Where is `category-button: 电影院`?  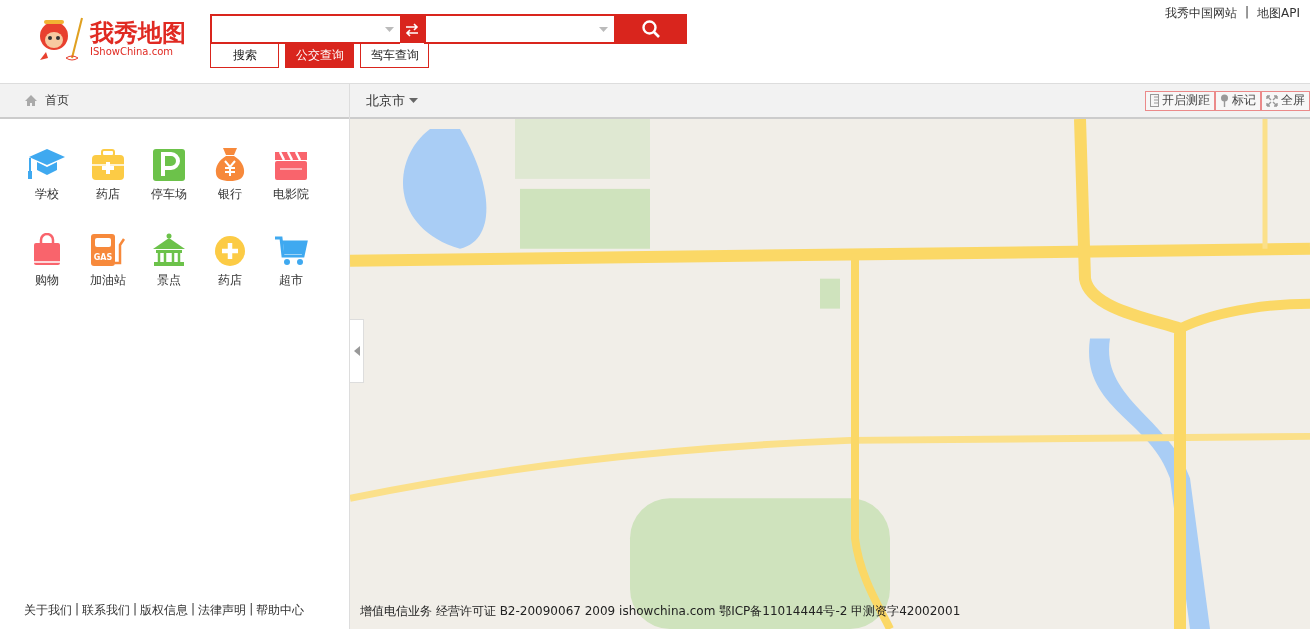
category-button: 电影院 is located at coordinates (290, 168).